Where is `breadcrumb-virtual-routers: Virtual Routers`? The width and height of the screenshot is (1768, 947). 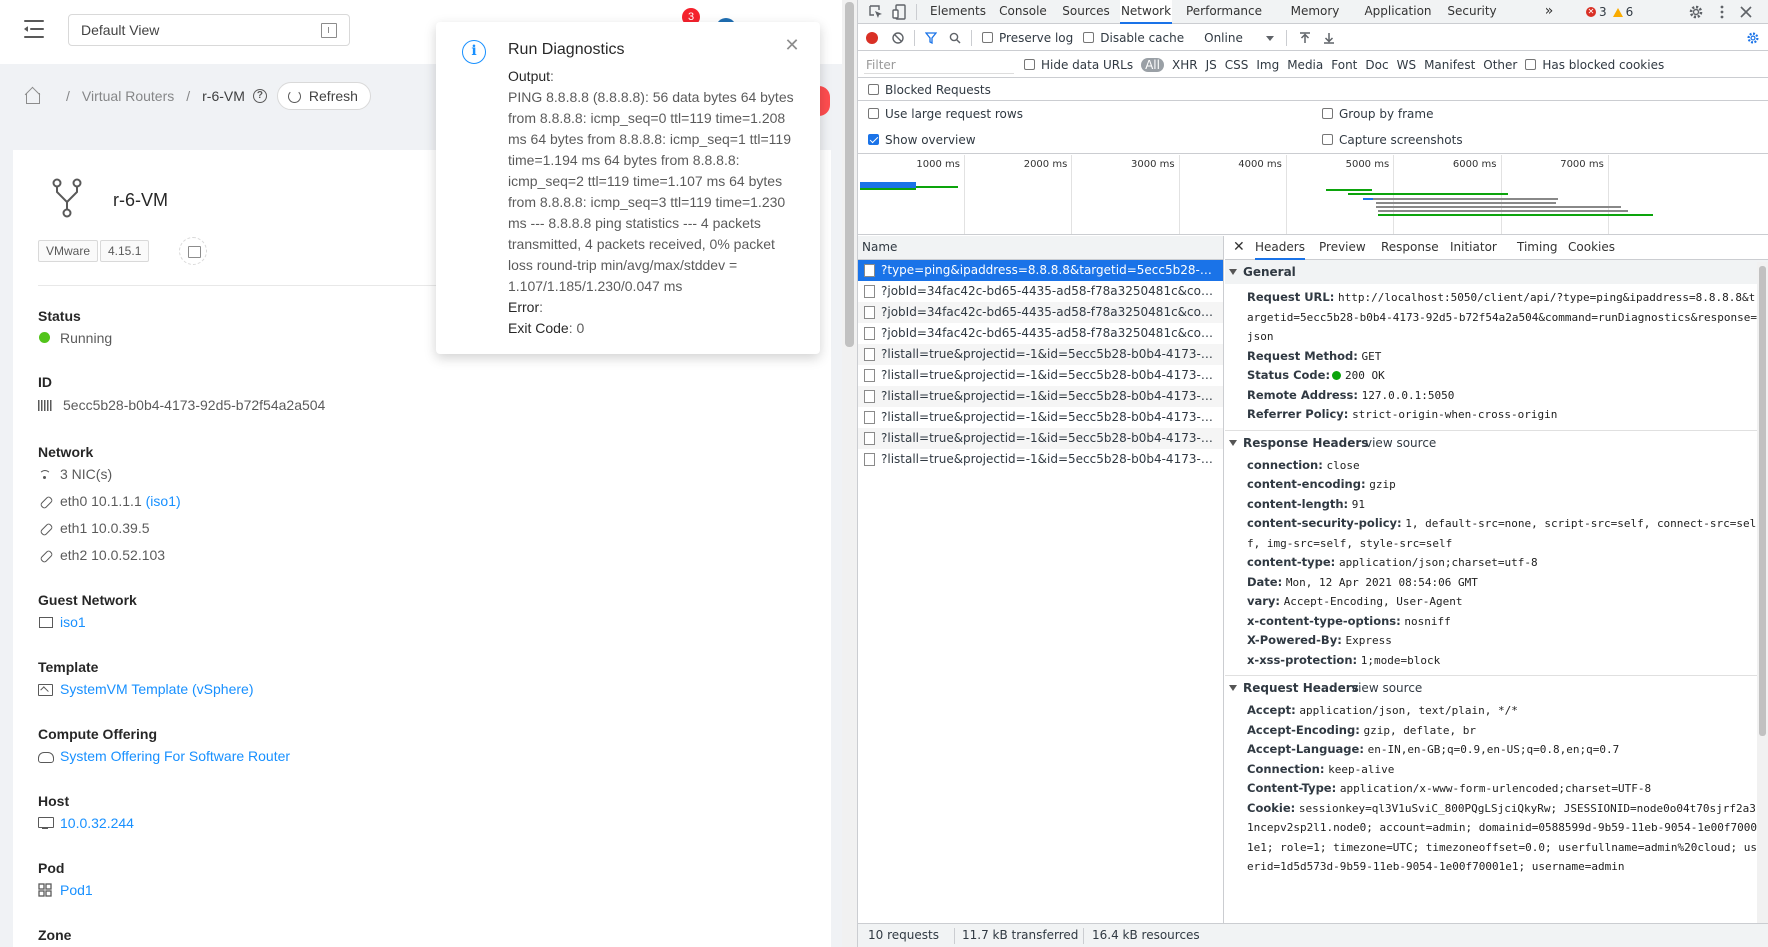 breadcrumb-virtual-routers: Virtual Routers is located at coordinates (128, 96).